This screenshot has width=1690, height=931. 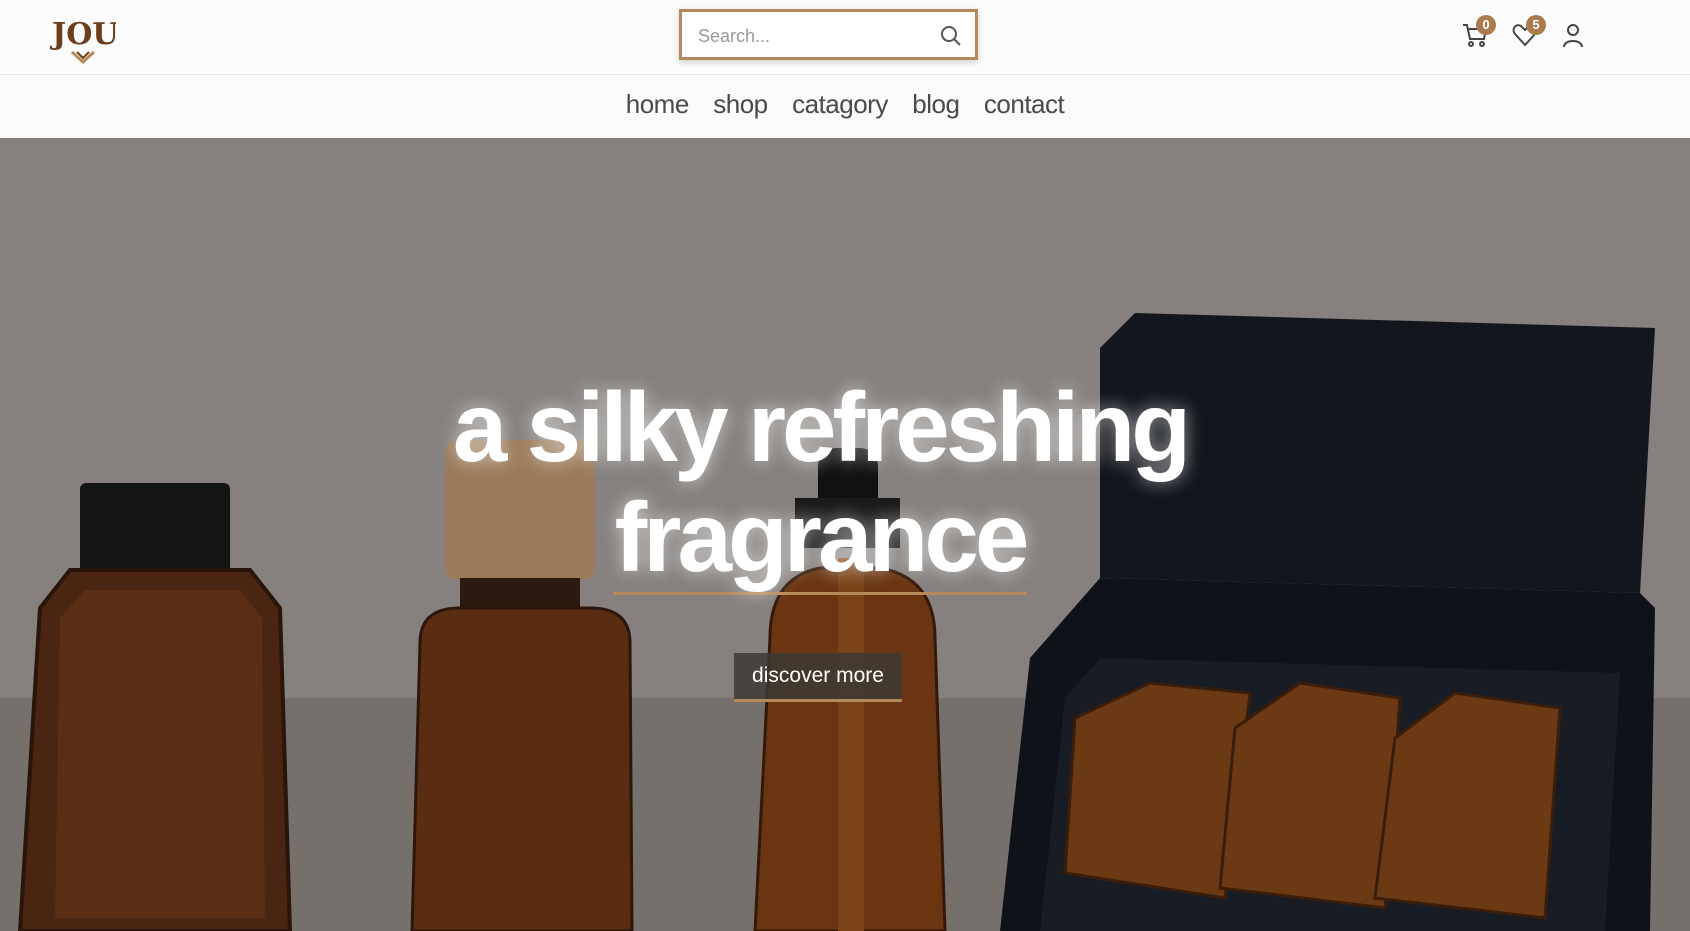 I want to click on nav-contact: contact, so click(x=1024, y=104).